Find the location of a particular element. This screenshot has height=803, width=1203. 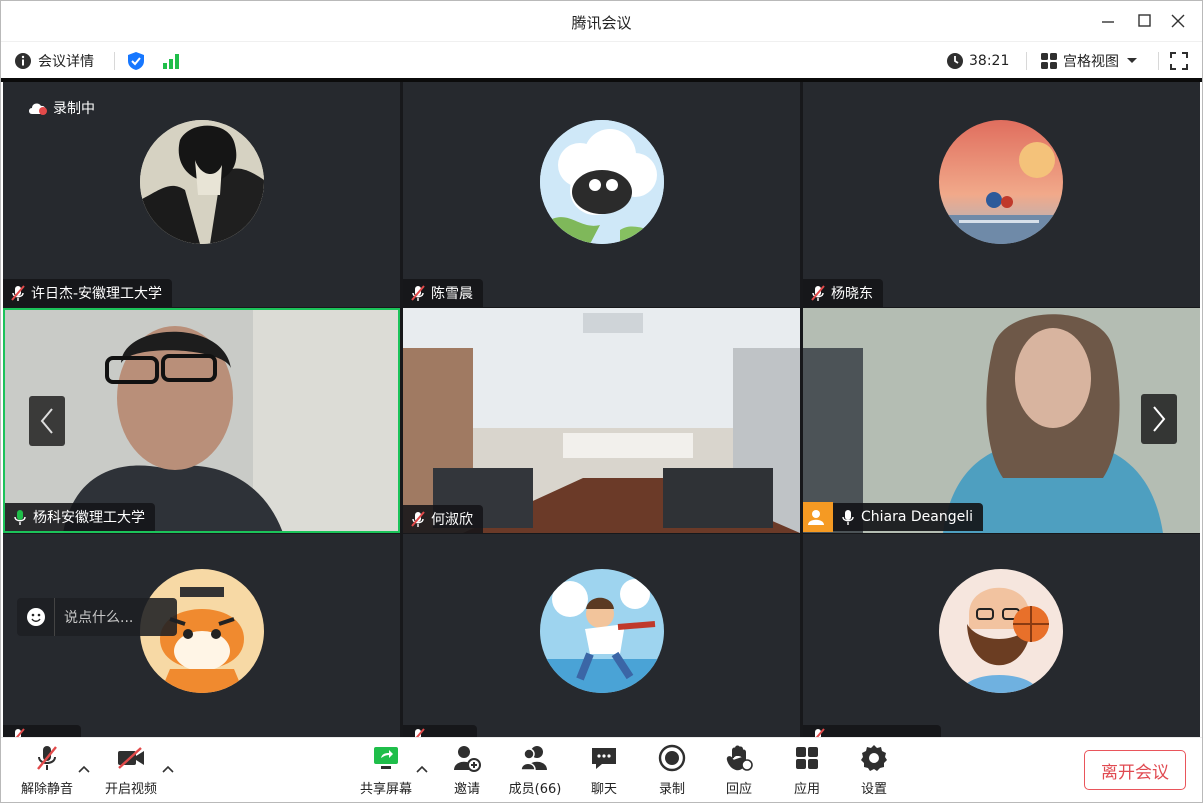

meeting-details-button: 会议详情 is located at coordinates (54, 61).